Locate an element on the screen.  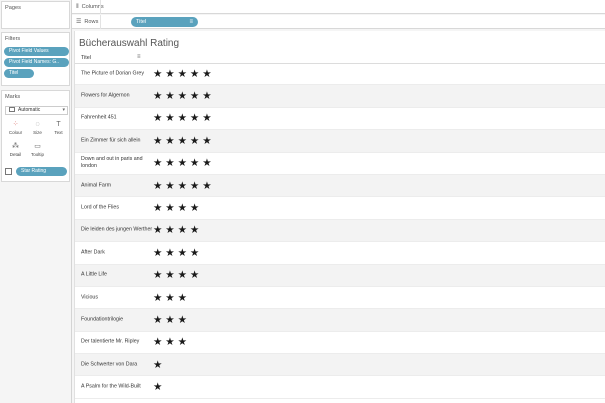
filter-pill-pivot-field-values: Pivot Field Values is located at coordinates (36, 51).